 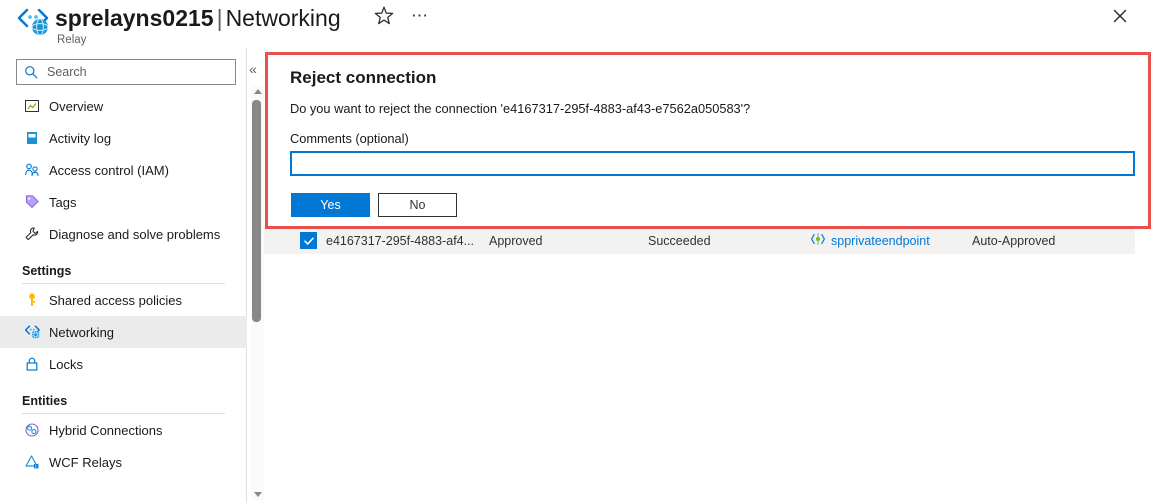 I want to click on dialog-title: Reject connection, so click(x=363, y=77).